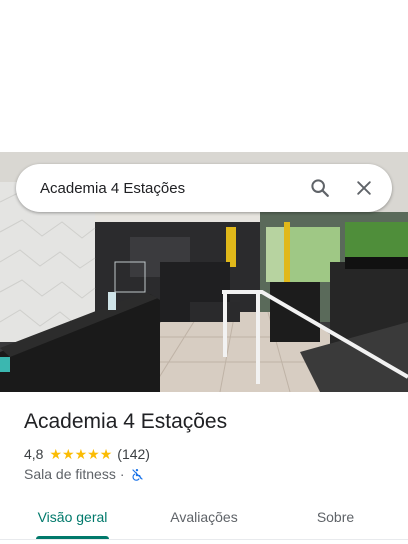 This screenshot has height=544, width=408. I want to click on tab-reviews: Avaliações, so click(204, 517).